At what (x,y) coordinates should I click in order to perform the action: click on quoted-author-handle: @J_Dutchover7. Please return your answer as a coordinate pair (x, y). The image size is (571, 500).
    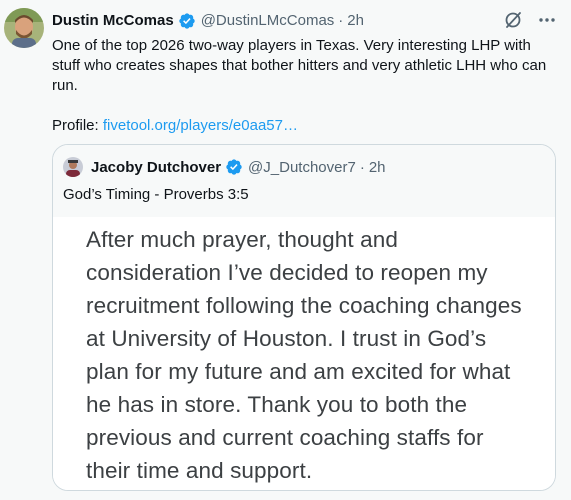
    Looking at the image, I should click on (302, 167).